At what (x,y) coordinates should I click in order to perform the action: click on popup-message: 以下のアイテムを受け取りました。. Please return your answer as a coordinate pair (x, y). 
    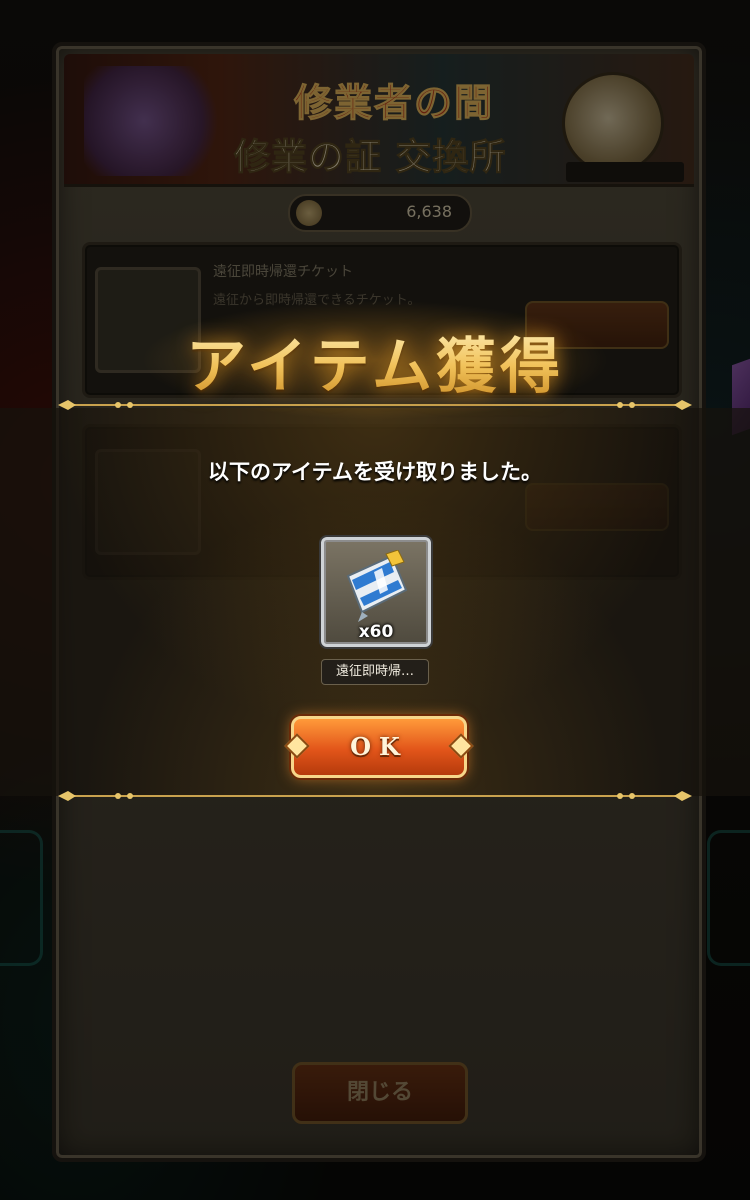
    Looking at the image, I should click on (375, 472).